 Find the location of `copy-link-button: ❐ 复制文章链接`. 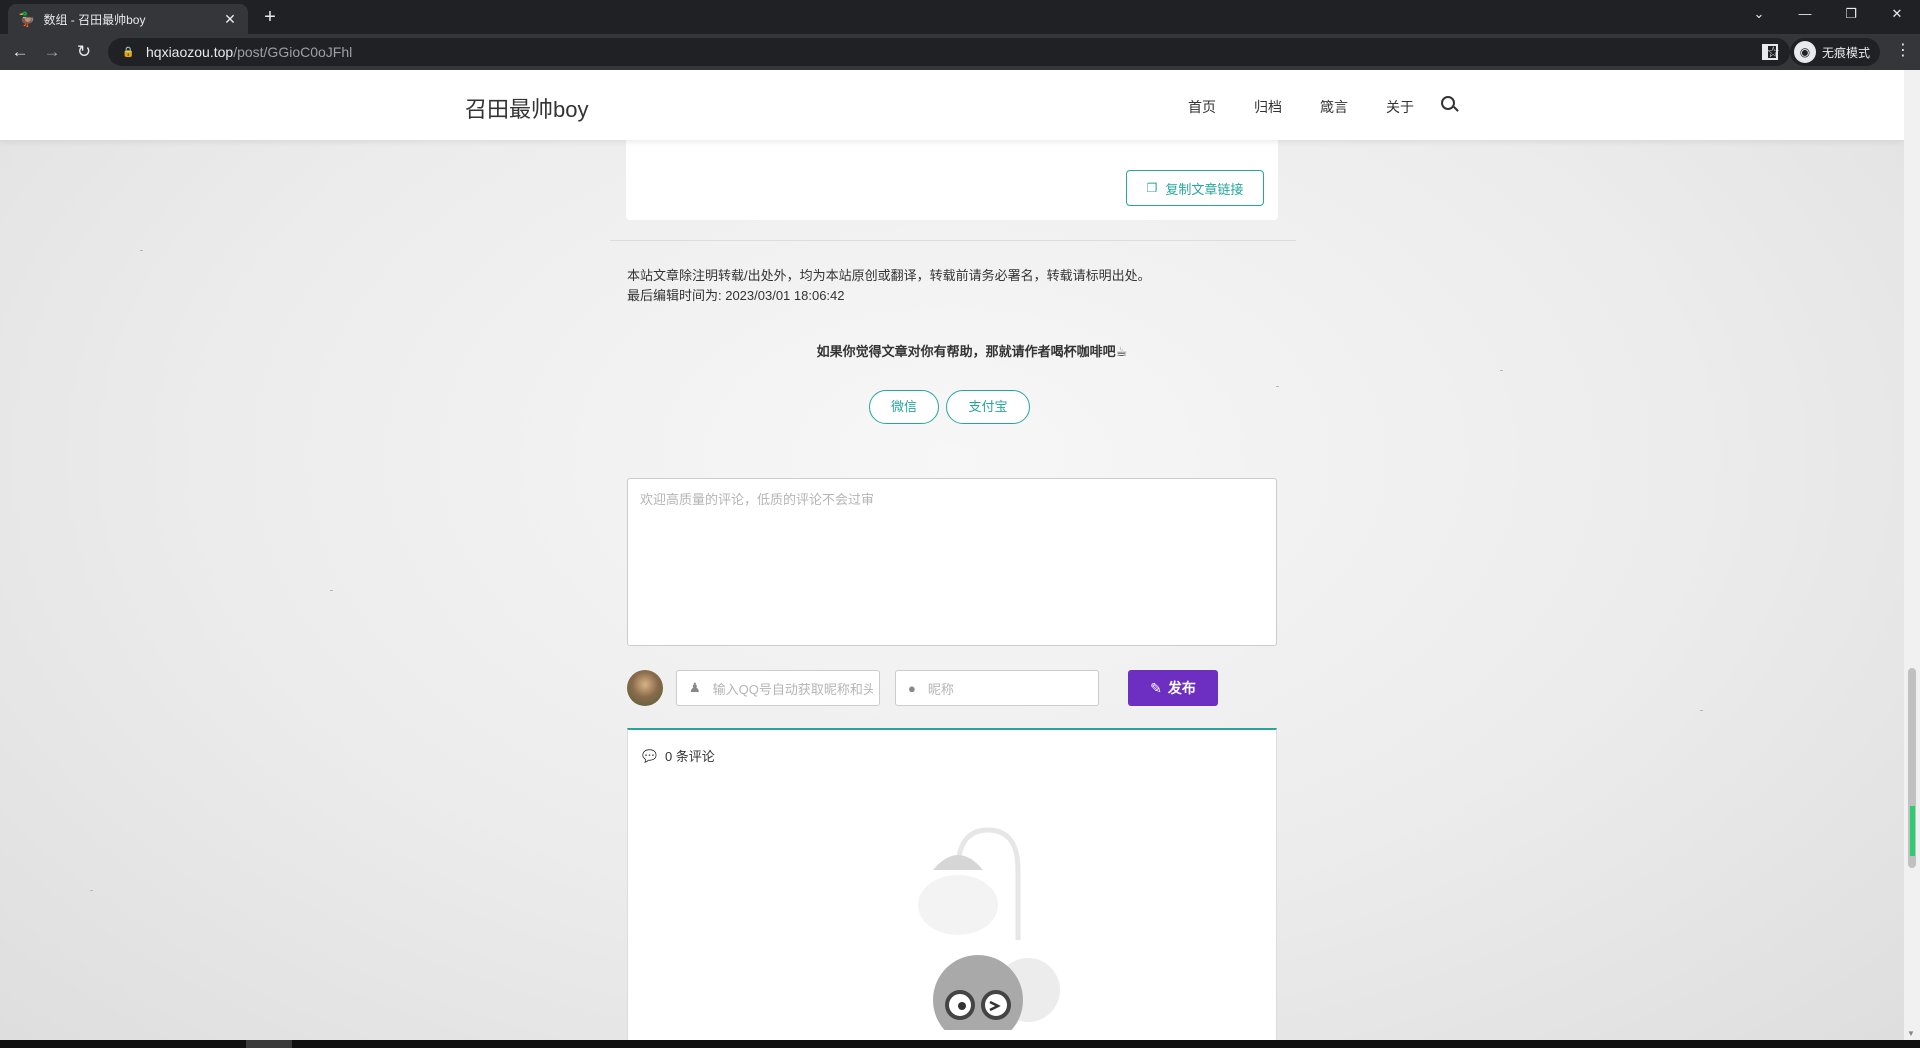

copy-link-button: ❐ 复制文章链接 is located at coordinates (1195, 188).